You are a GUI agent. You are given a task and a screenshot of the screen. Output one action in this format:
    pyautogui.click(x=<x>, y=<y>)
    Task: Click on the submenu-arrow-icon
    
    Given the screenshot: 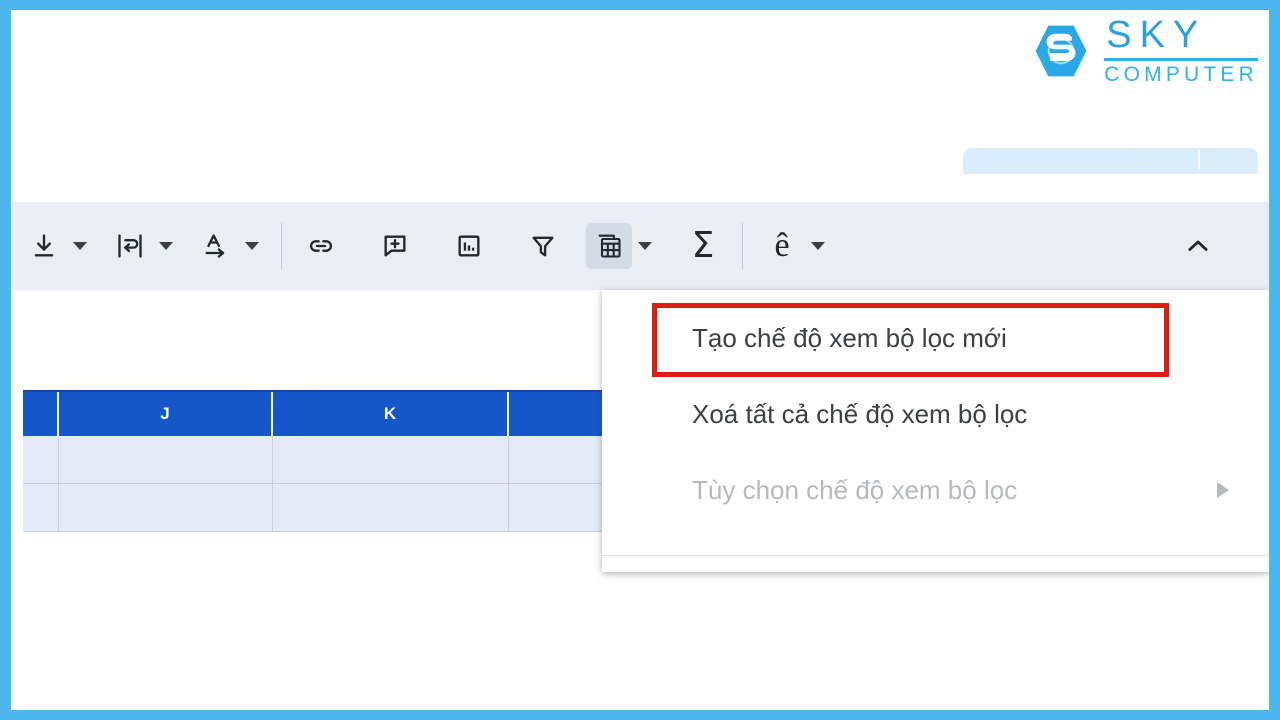 What is the action you would take?
    pyautogui.click(x=1223, y=490)
    